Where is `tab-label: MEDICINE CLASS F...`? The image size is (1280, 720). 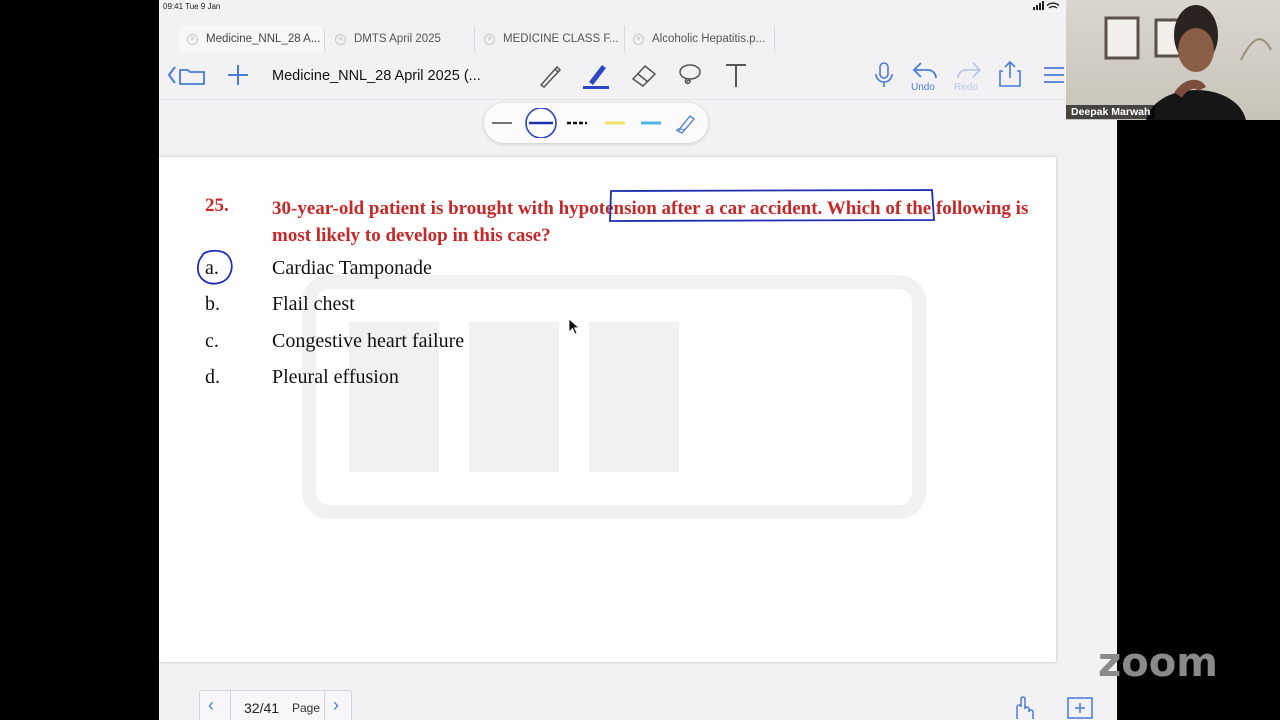 tab-label: MEDICINE CLASS F... is located at coordinates (561, 39).